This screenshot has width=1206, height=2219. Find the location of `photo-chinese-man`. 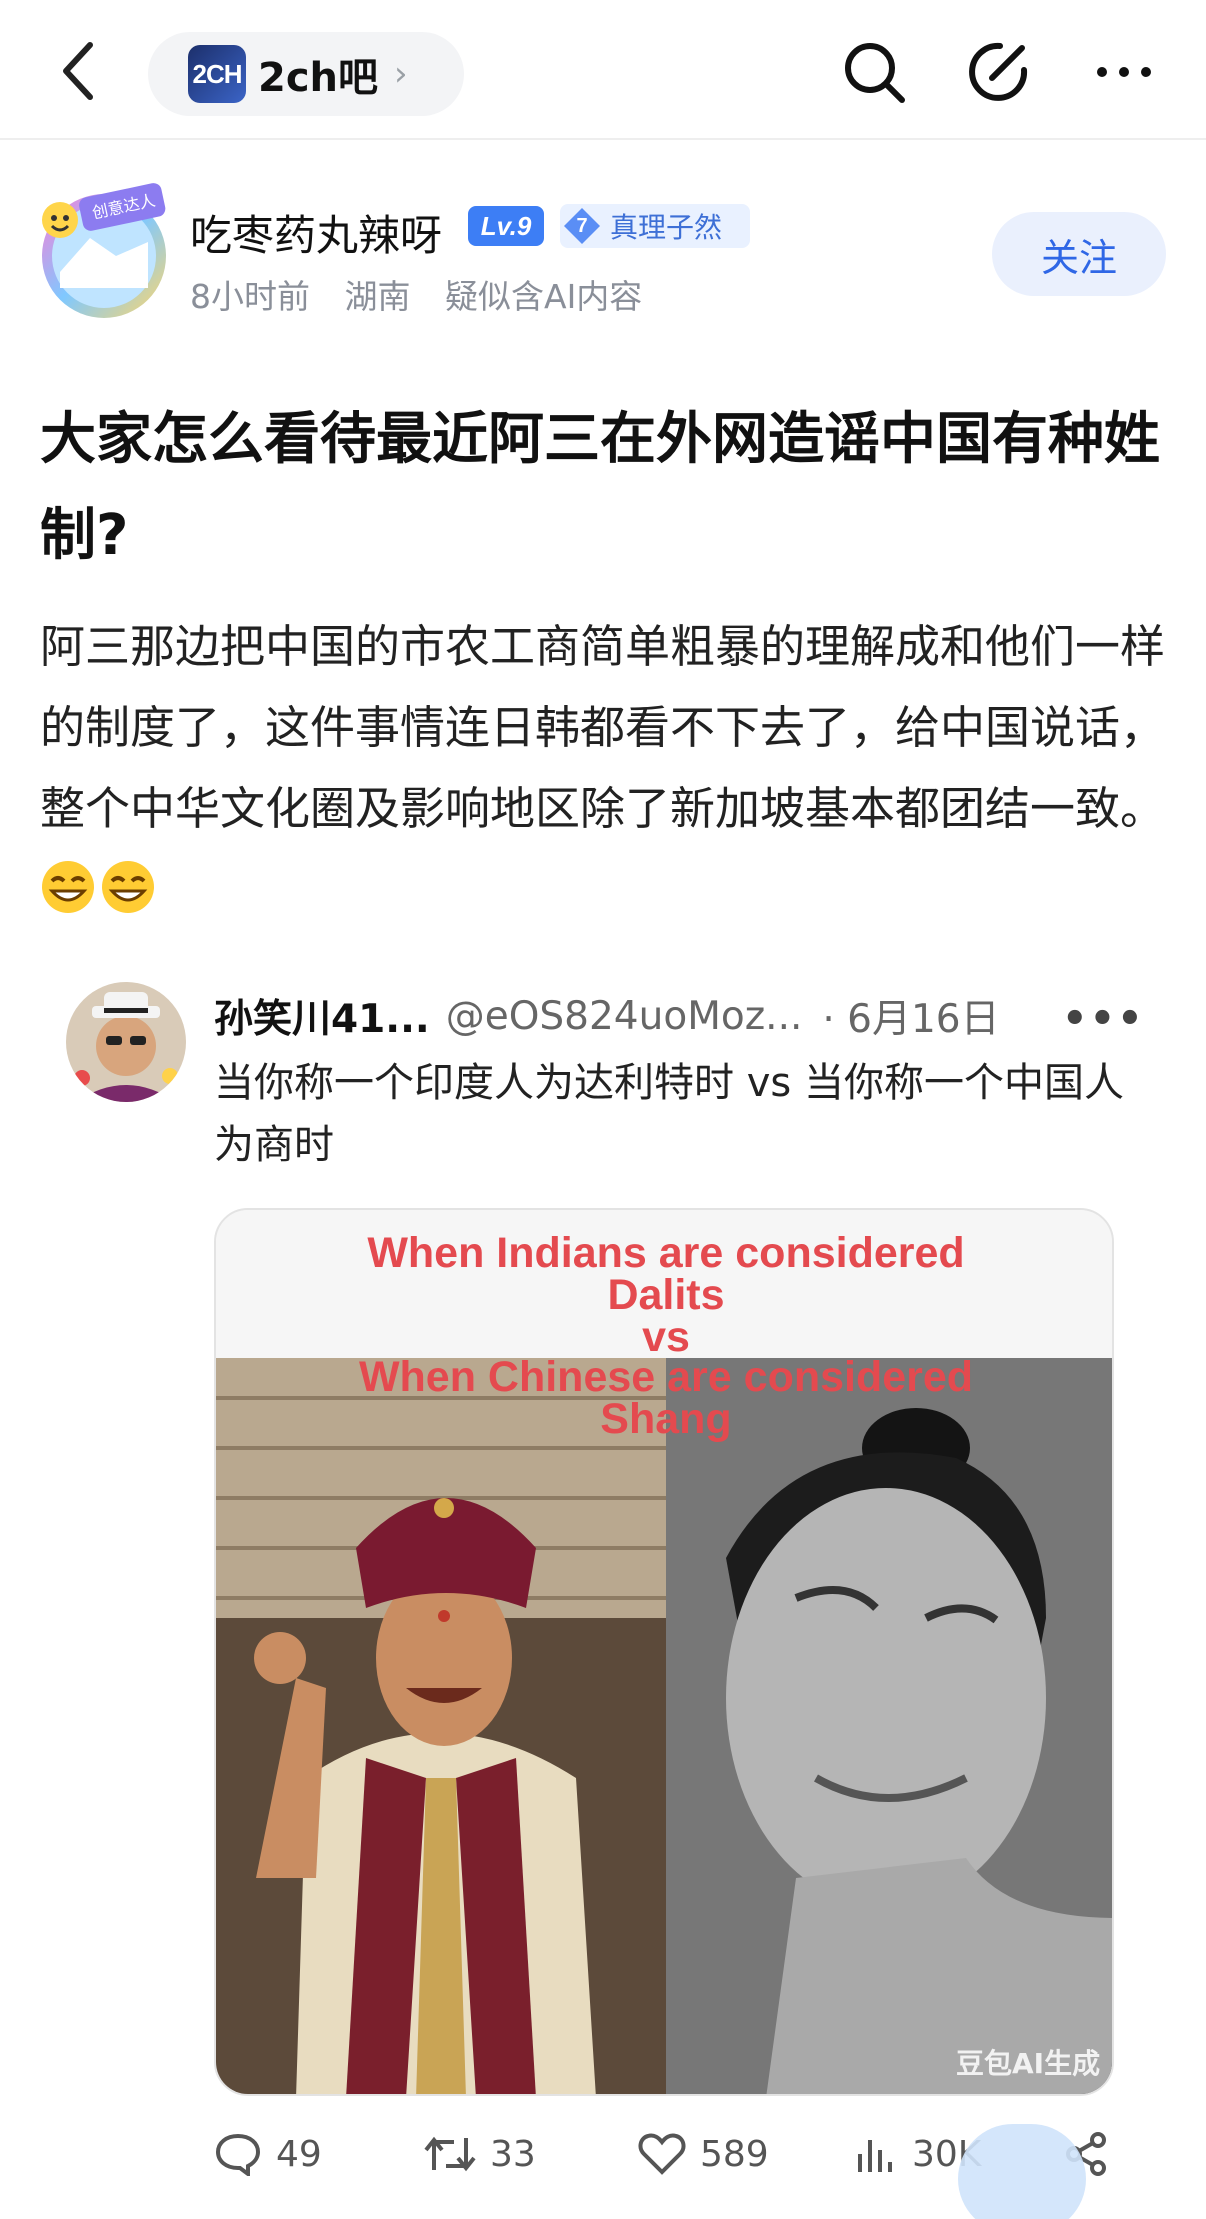

photo-chinese-man is located at coordinates (889, 1726).